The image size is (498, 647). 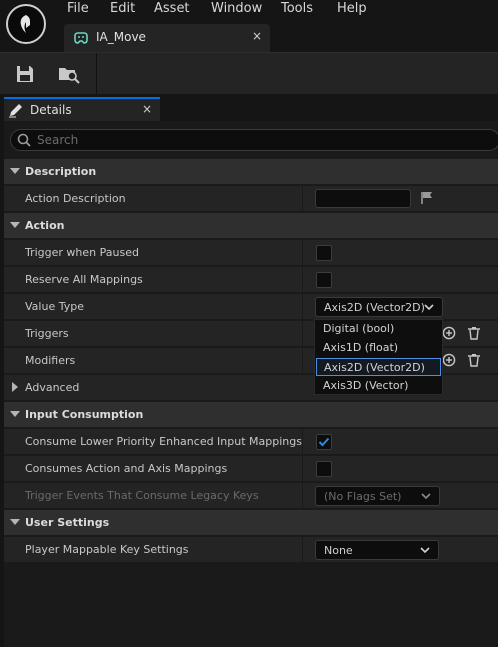 What do you see at coordinates (236, 9) in the screenshot?
I see `menu-window: Window` at bounding box center [236, 9].